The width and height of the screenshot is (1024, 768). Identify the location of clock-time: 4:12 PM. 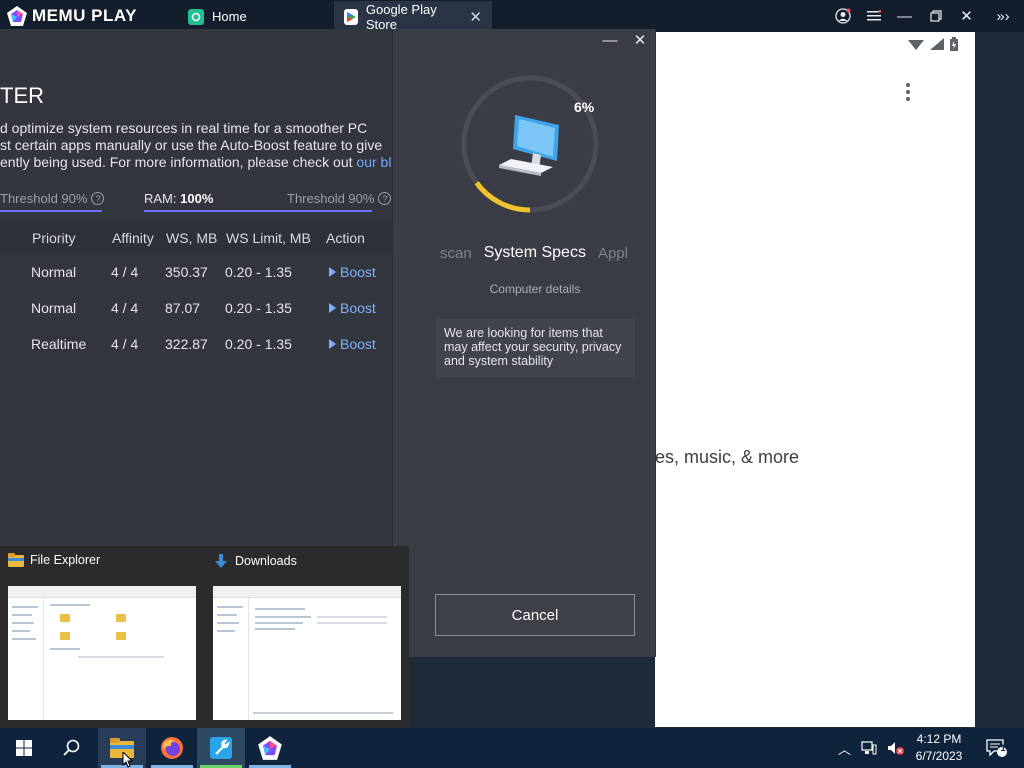
(939, 739).